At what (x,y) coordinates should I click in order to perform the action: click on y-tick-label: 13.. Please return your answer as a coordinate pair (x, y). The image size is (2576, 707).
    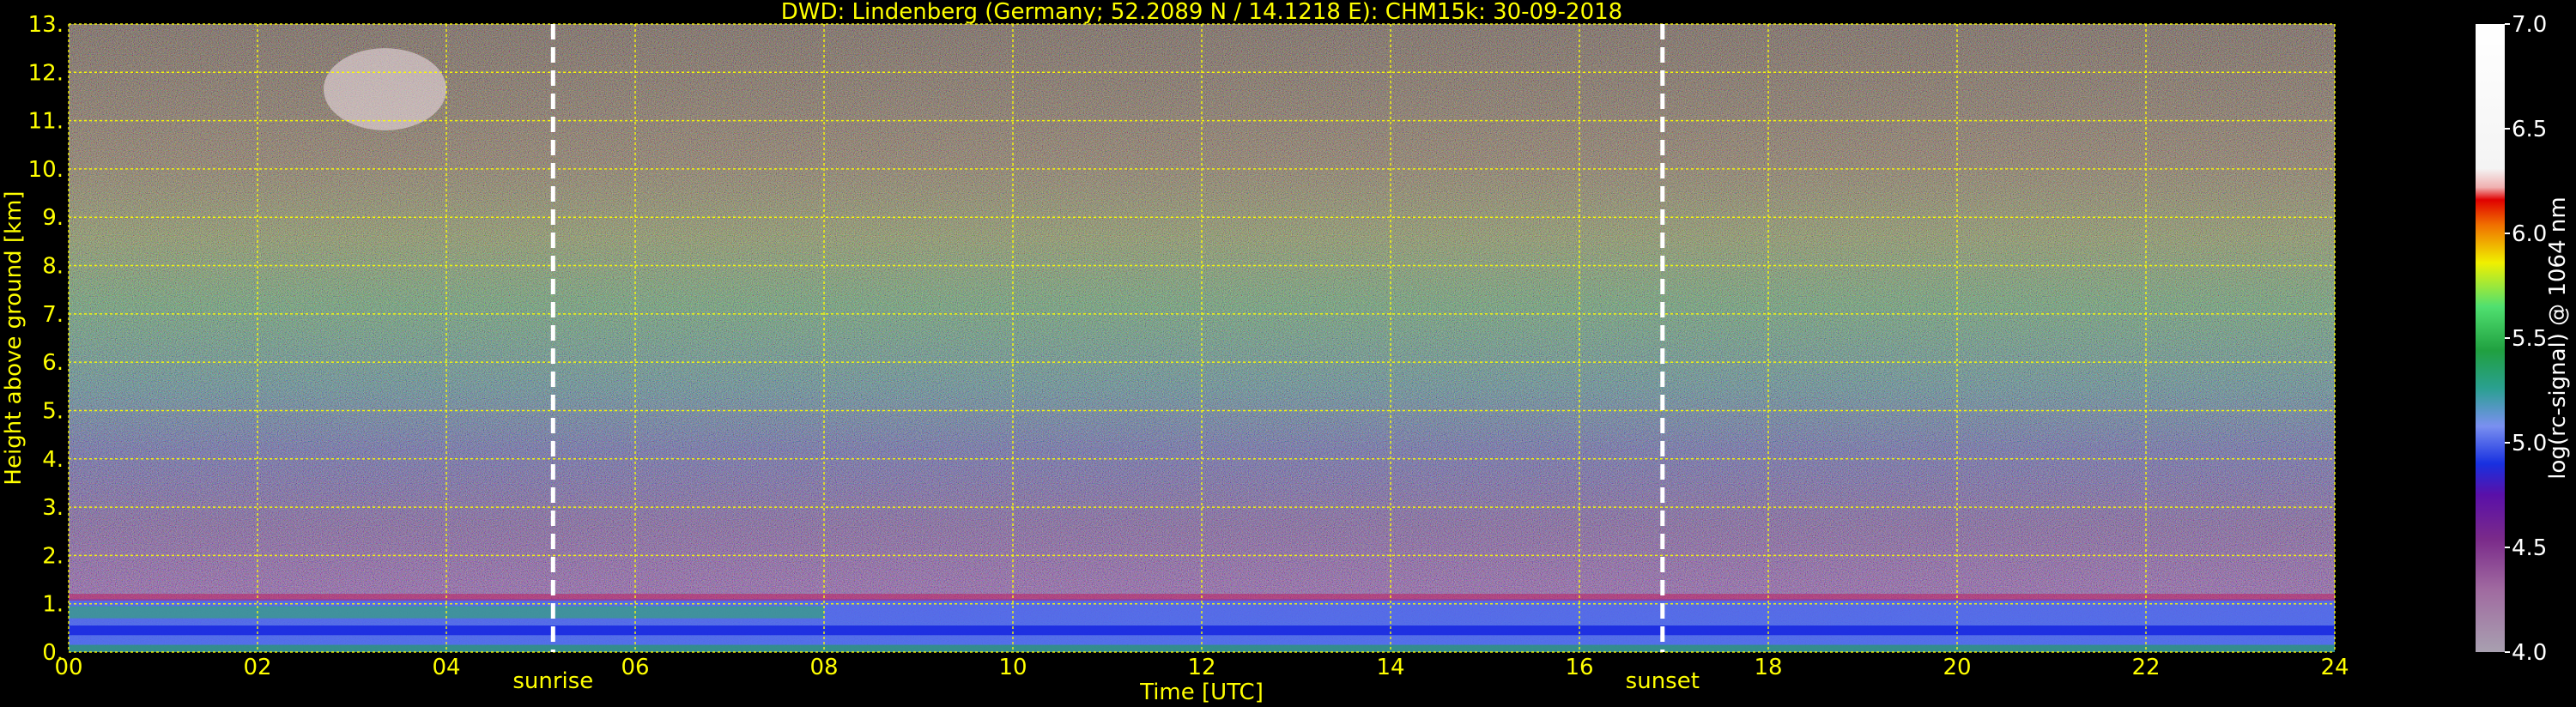
    Looking at the image, I should click on (46, 25).